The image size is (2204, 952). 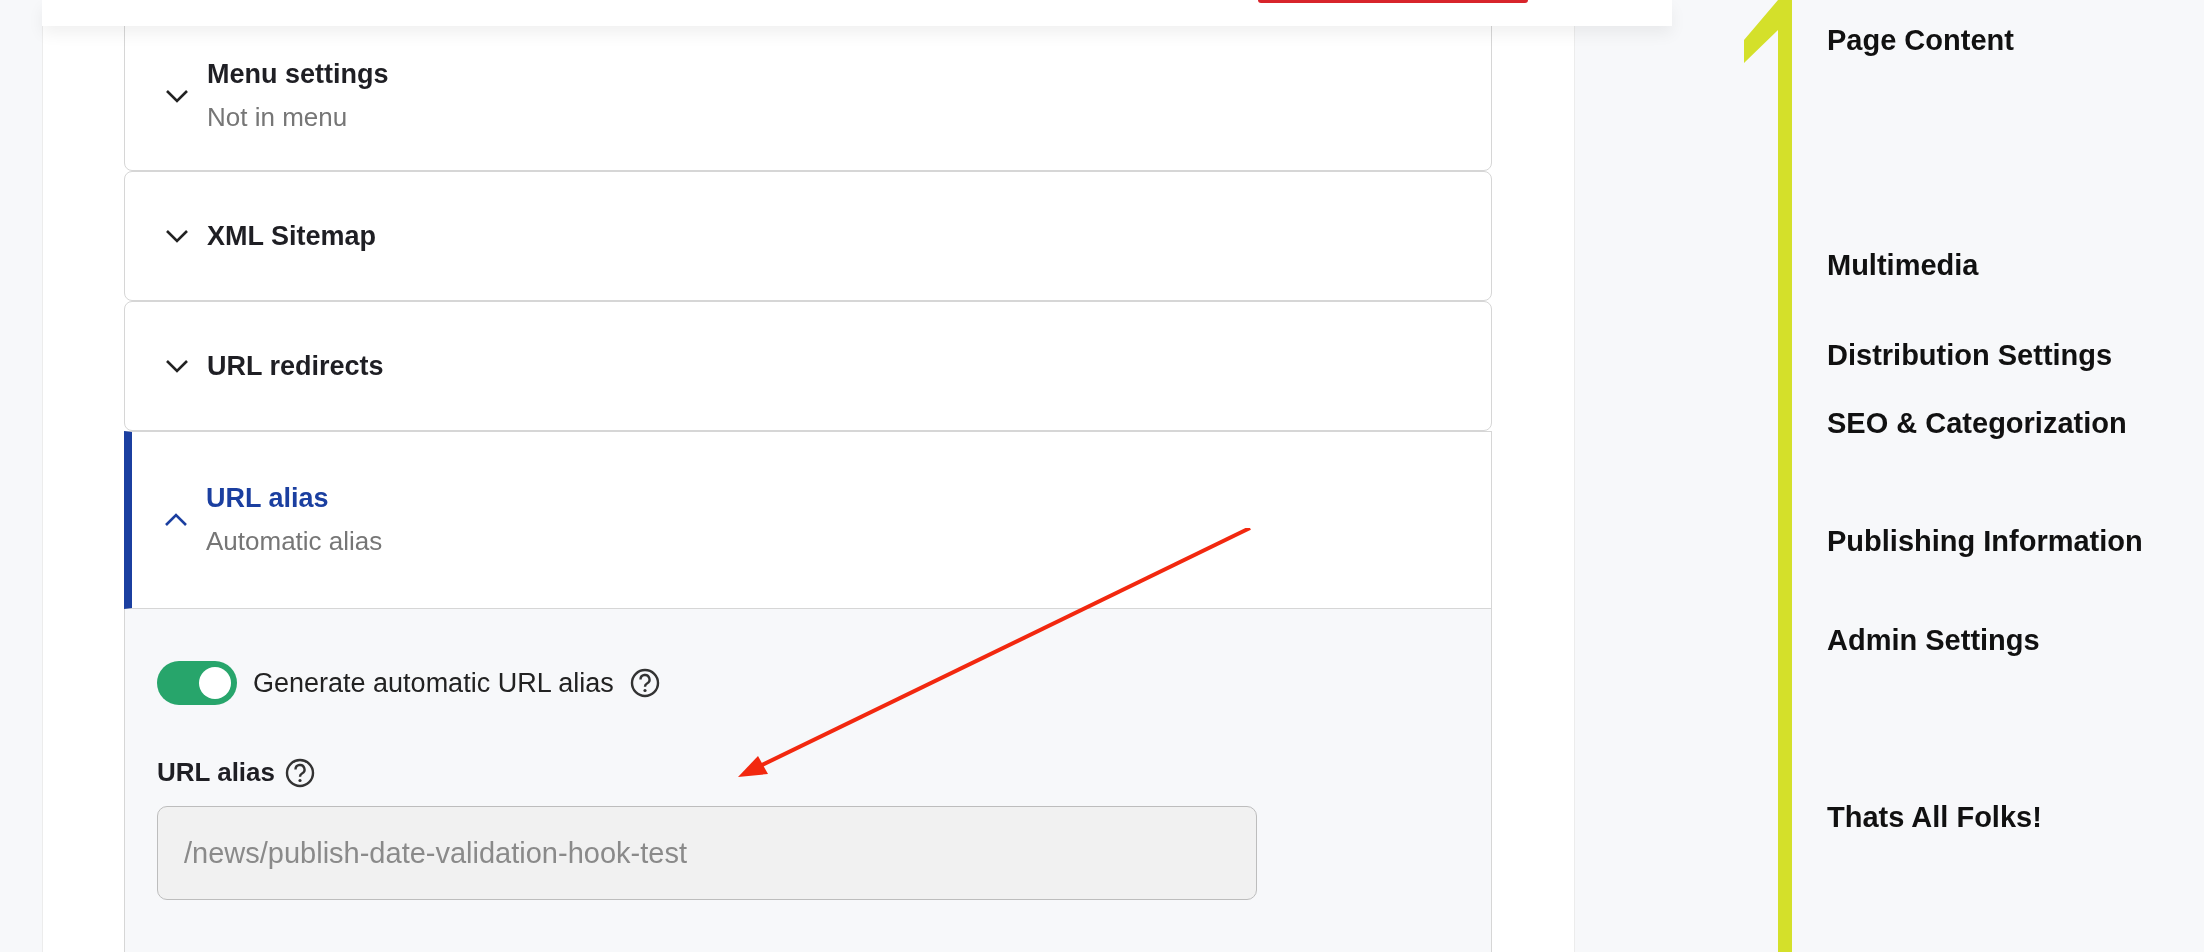 What do you see at coordinates (1933, 640) in the screenshot?
I see `nav-link: Admin Settings` at bounding box center [1933, 640].